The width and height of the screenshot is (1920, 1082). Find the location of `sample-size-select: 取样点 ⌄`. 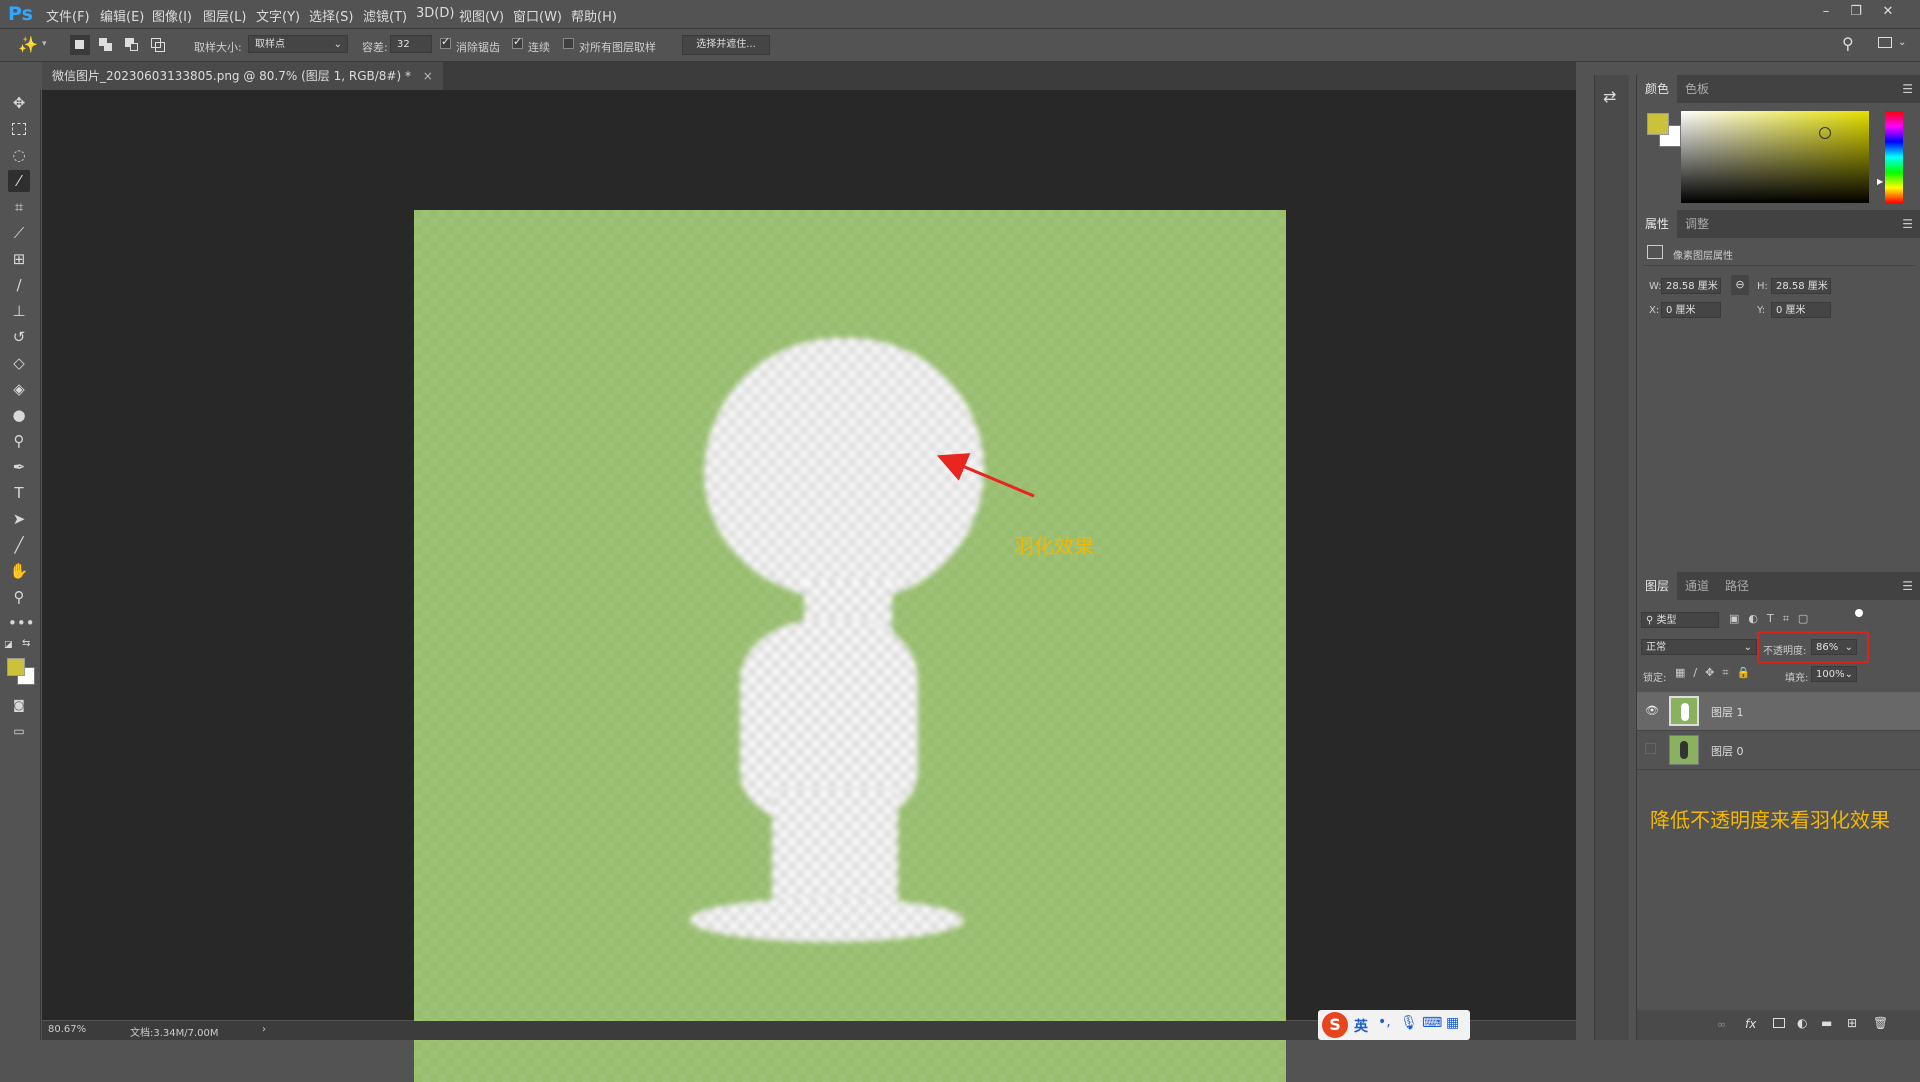

sample-size-select: 取样点 ⌄ is located at coordinates (298, 44).